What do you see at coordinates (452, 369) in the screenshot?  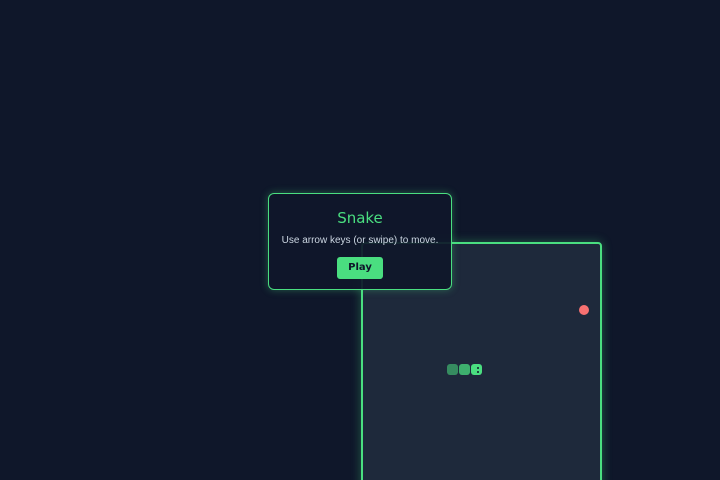 I see `snake-tail-segment` at bounding box center [452, 369].